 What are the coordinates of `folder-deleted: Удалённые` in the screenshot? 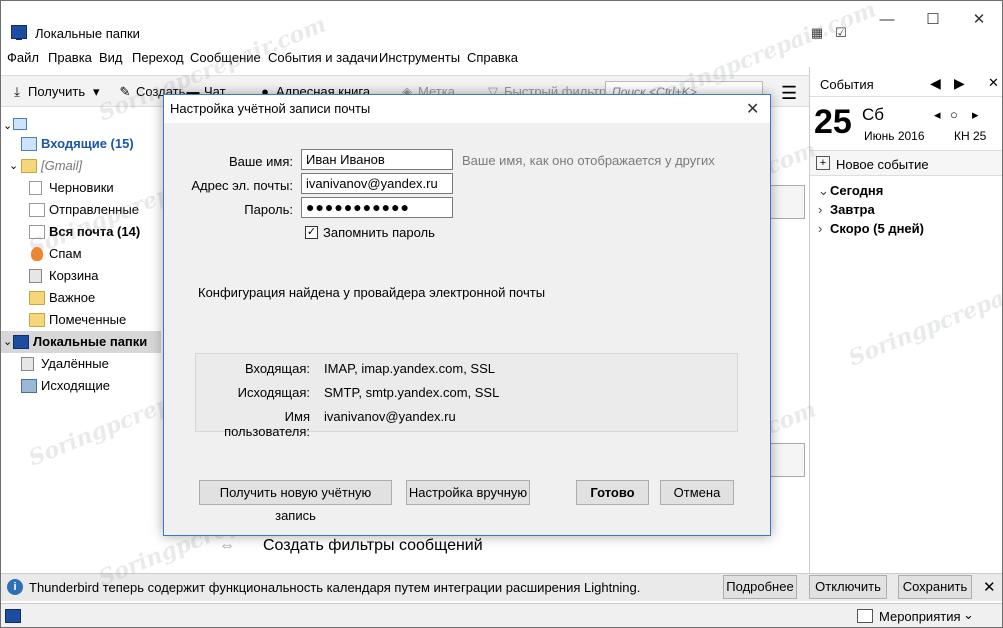 It's located at (81, 364).